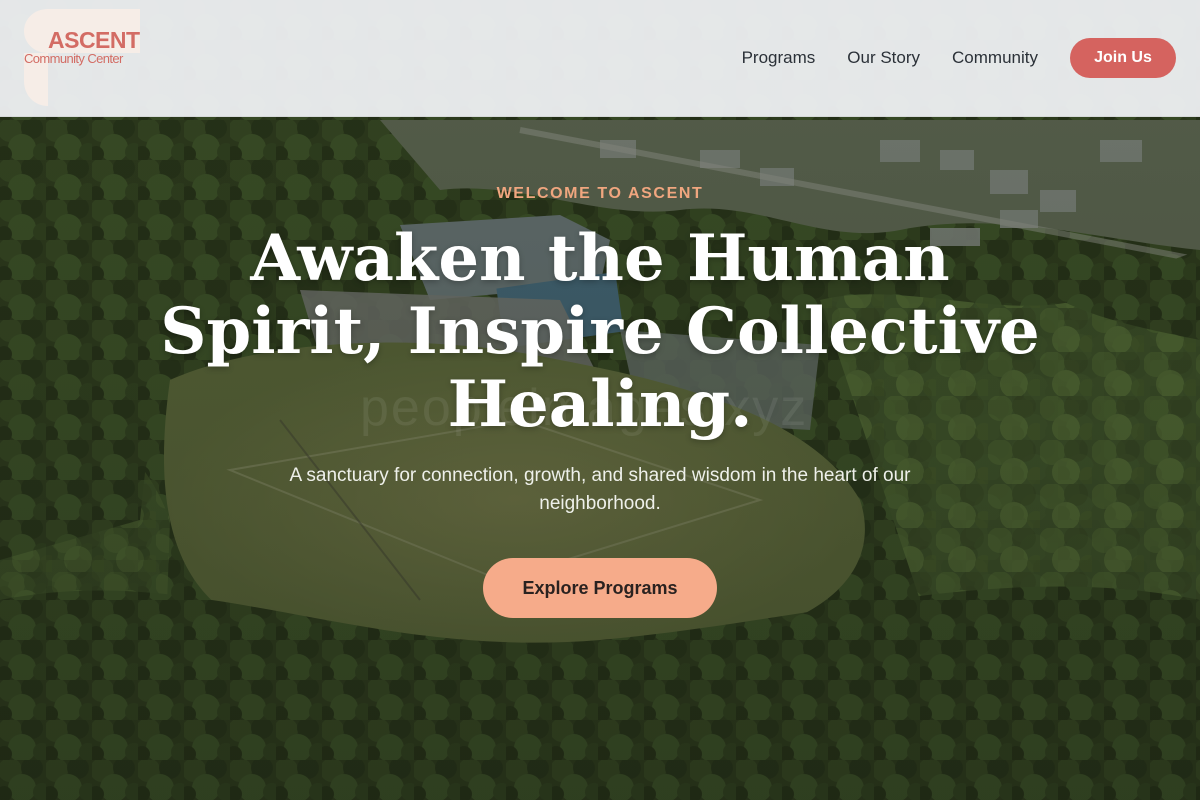 This screenshot has height=800, width=1200. Describe the element at coordinates (1123, 58) in the screenshot. I see `join-us-button: Join Us` at that location.